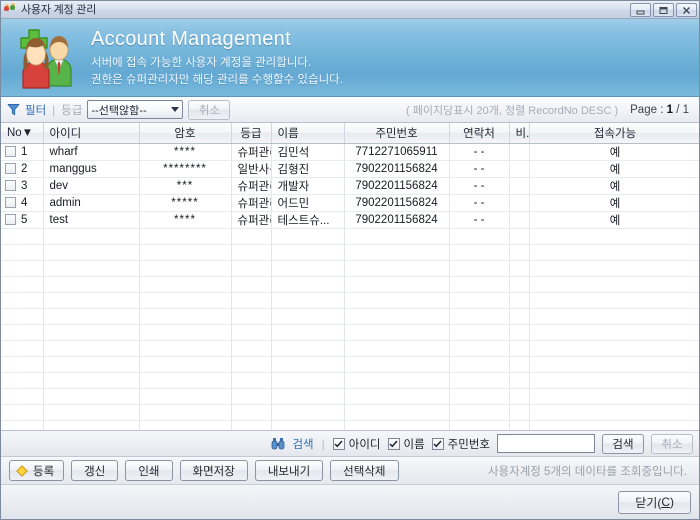 Image resolution: width=700 pixels, height=520 pixels. Describe the element at coordinates (623, 443) in the screenshot. I see `search-button: 검색` at that location.